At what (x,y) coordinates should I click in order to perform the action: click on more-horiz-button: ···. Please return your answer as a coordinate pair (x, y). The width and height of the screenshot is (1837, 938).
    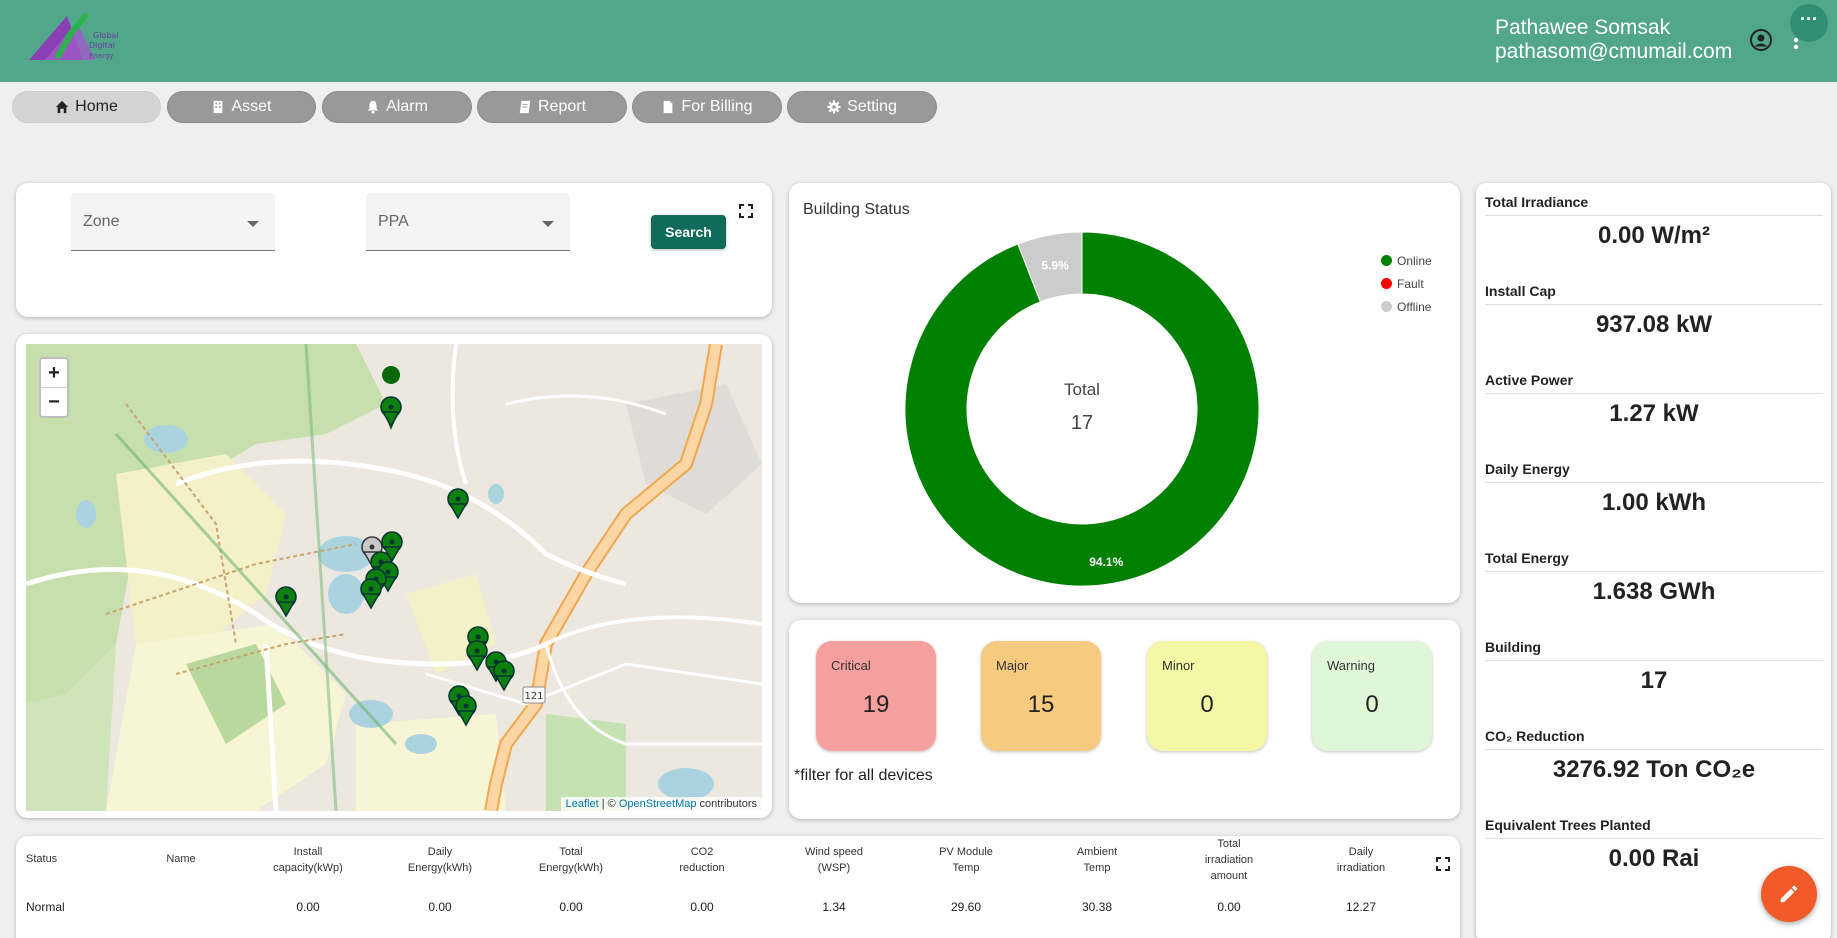
    Looking at the image, I should click on (1809, 23).